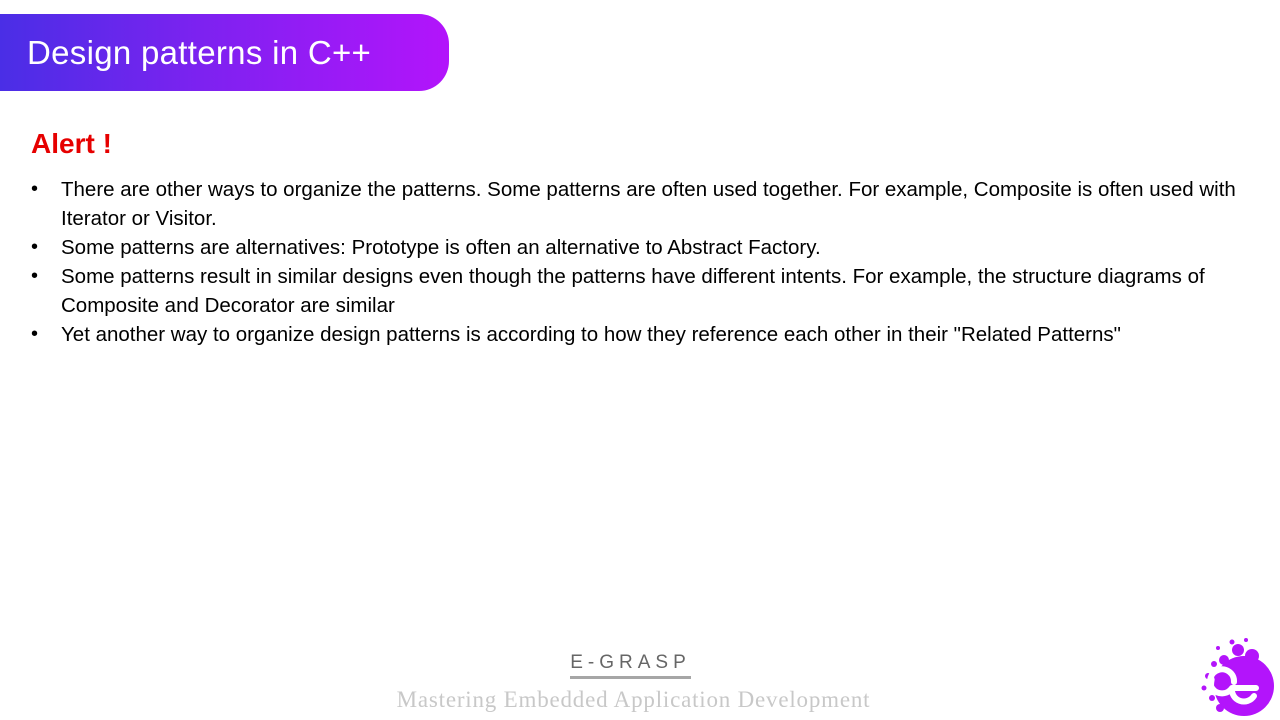 This screenshot has width=1280, height=720. I want to click on e-grasp-logo-icon, so click(1237, 677).